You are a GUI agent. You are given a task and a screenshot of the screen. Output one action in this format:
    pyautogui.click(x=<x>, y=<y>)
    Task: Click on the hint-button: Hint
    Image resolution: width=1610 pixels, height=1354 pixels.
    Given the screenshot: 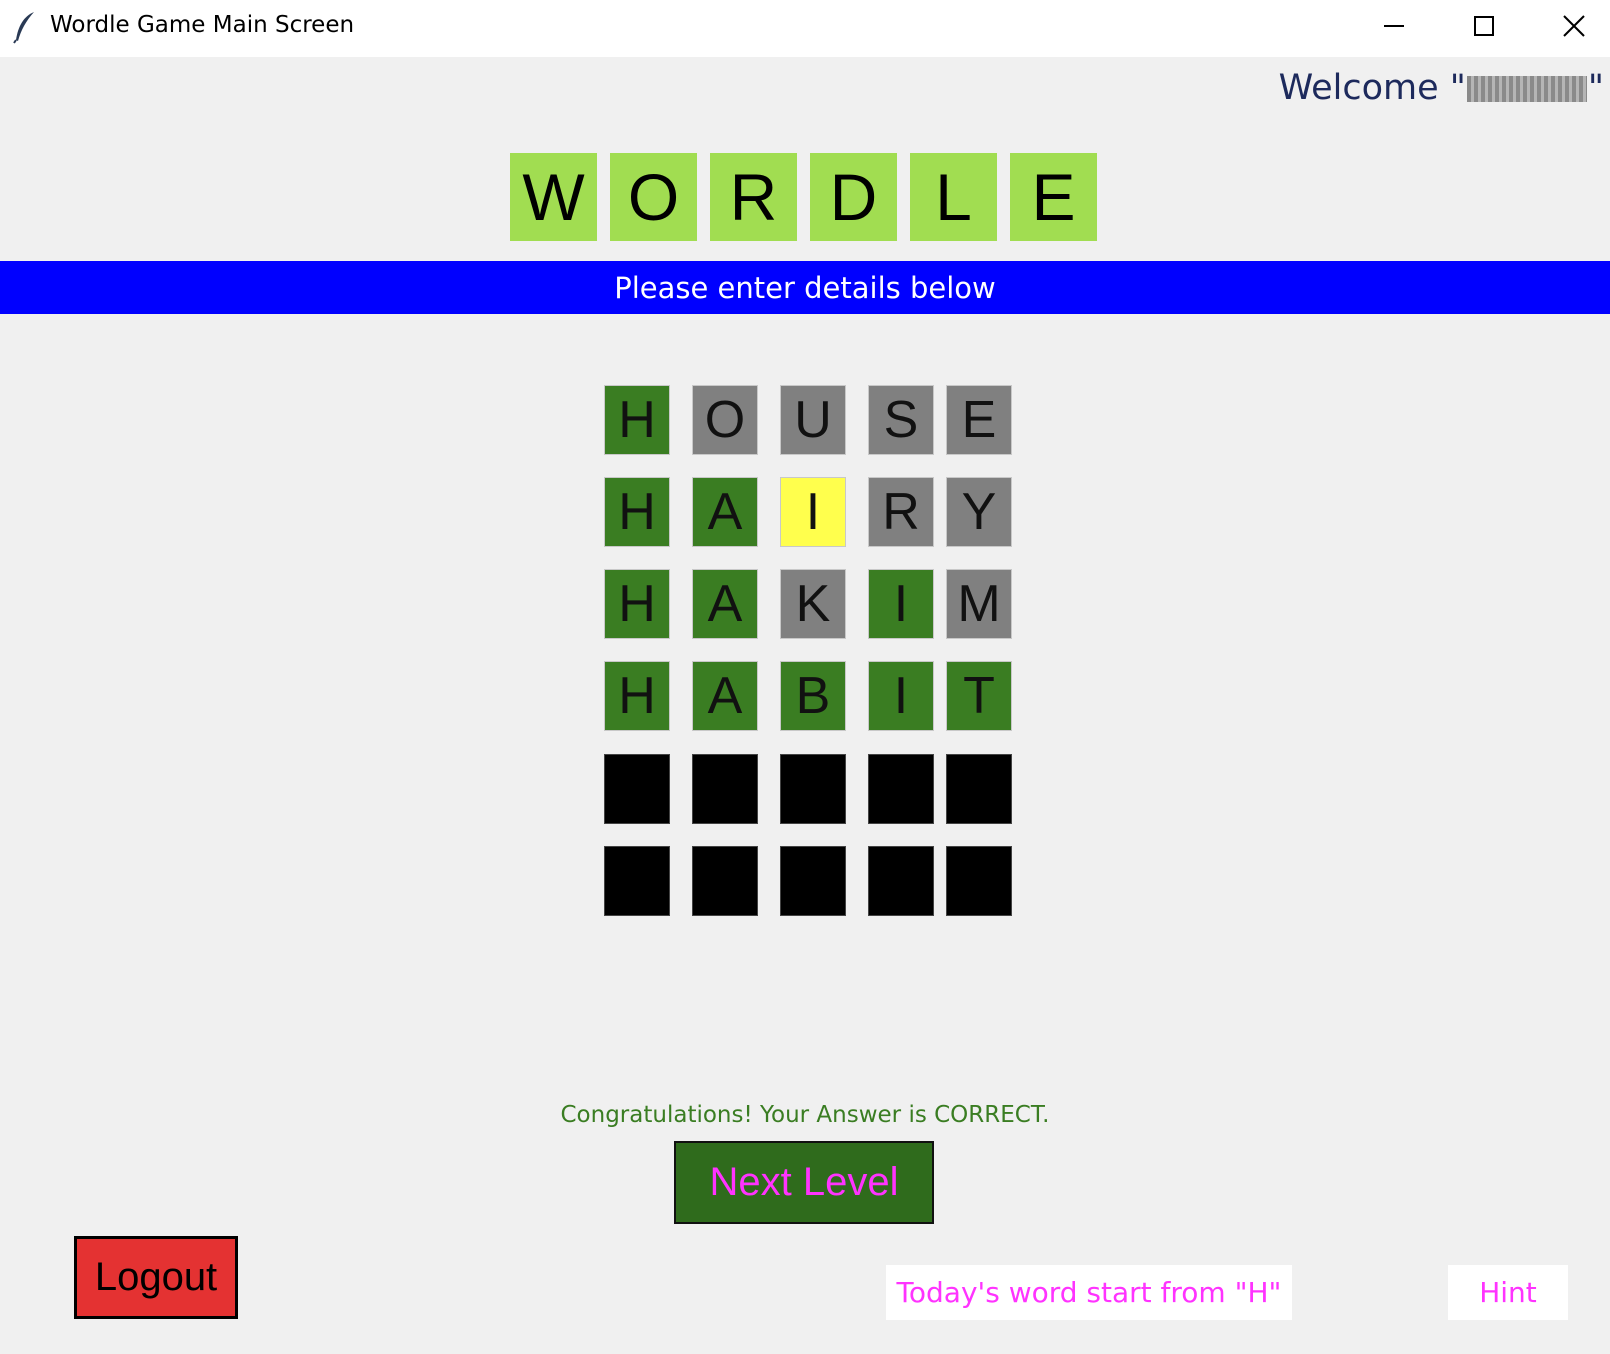 What is the action you would take?
    pyautogui.click(x=1508, y=1292)
    